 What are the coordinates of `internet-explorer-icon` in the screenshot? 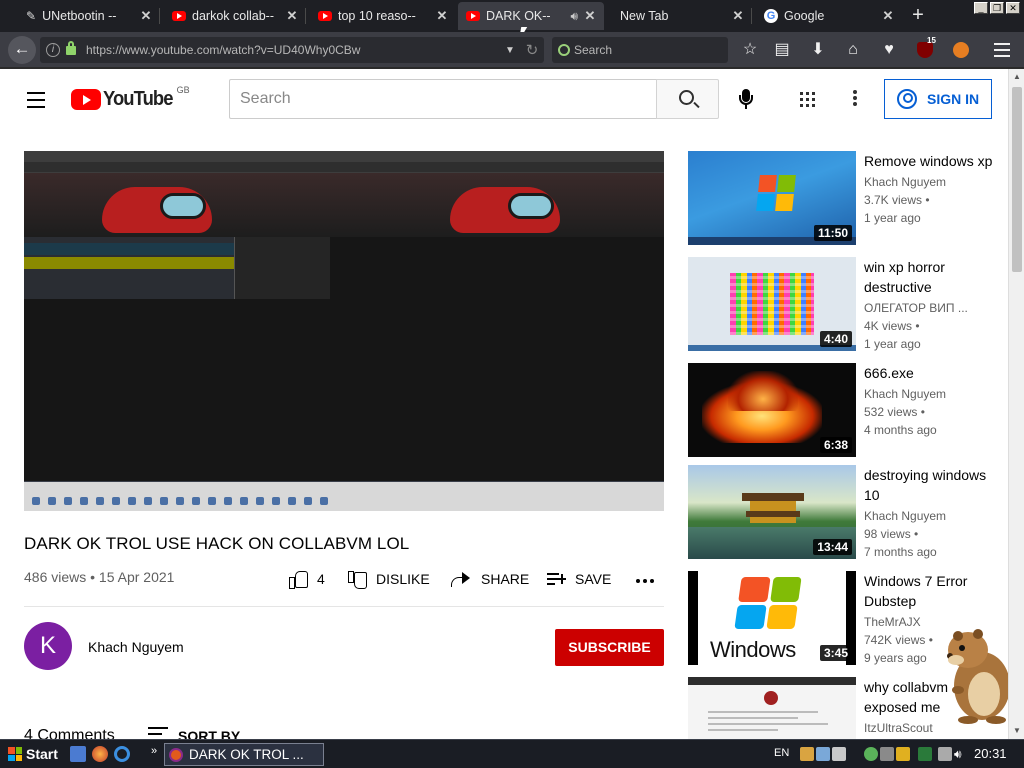 It's located at (122, 754).